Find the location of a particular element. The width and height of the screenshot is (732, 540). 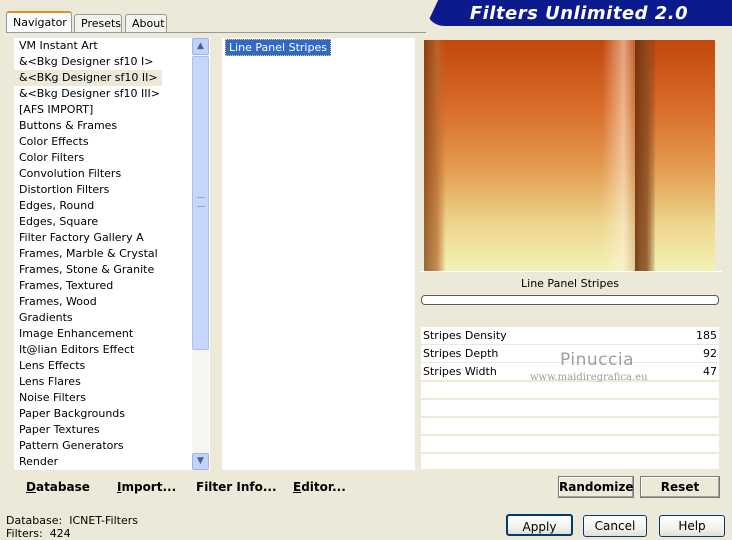

category-item: Distortion Filters is located at coordinates (103, 190).